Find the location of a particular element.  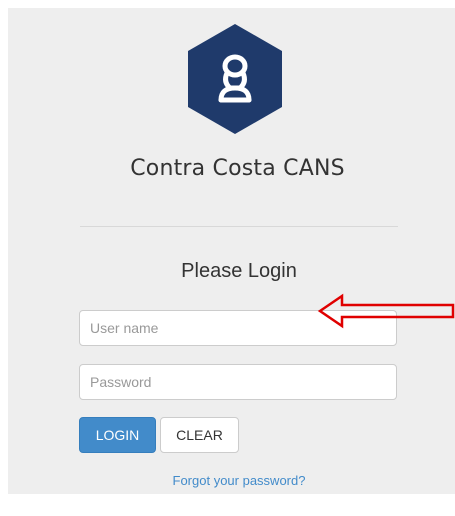

app-logo-icon is located at coordinates (235, 79).